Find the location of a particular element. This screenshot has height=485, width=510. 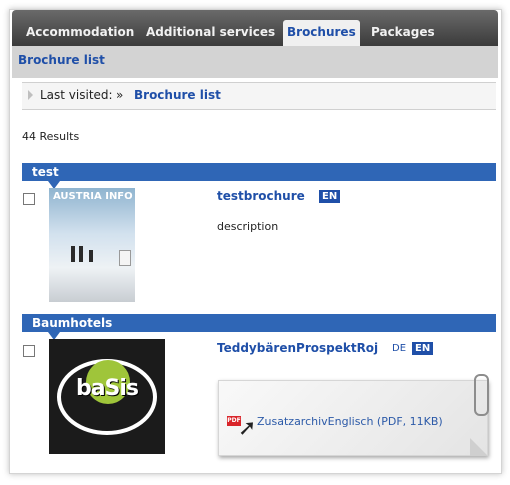

group-title: Baumhotels is located at coordinates (72, 323).